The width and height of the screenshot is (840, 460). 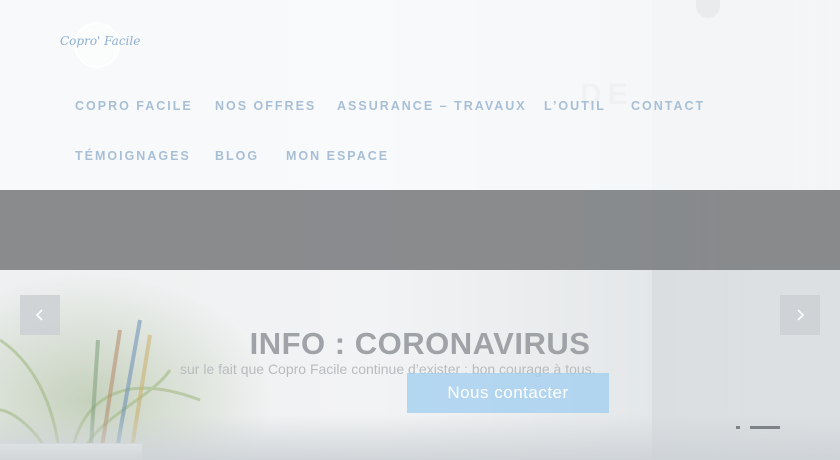 I want to click on nav-item-nos-offres: NOS OFFRES, so click(x=265, y=106).